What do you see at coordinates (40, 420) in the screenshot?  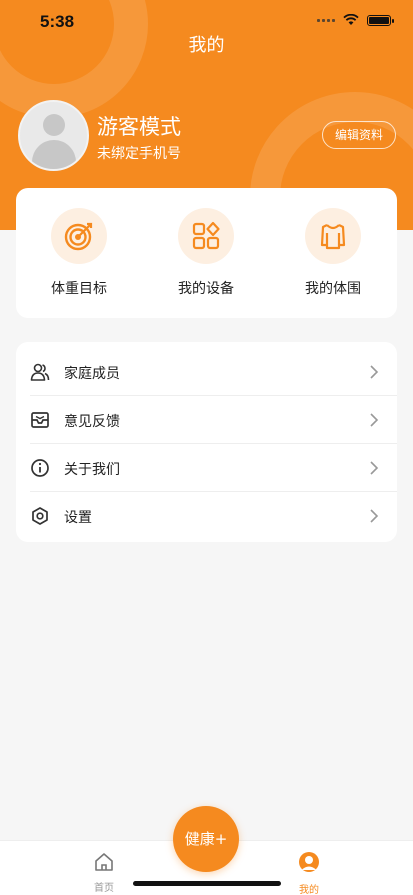 I see `feedback-mail-icon` at bounding box center [40, 420].